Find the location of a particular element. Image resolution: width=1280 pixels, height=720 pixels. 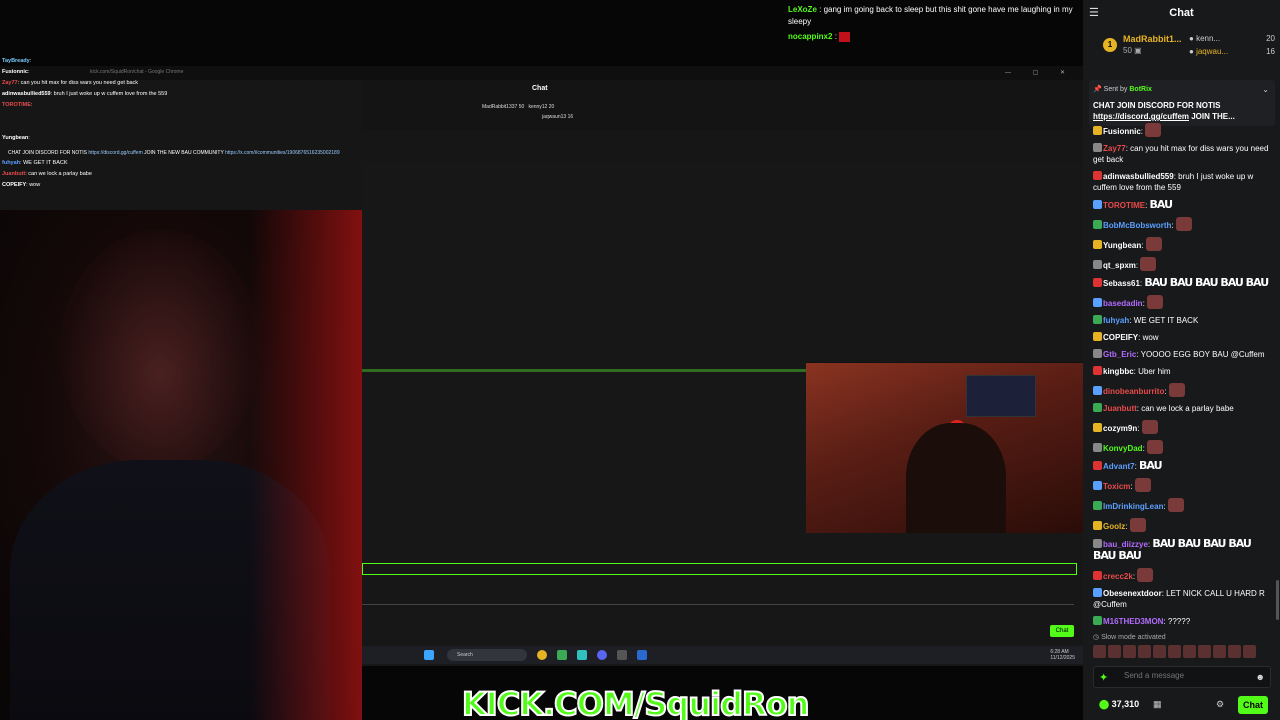

chat-message: BobMcBobsworth: is located at coordinates (1184, 224).